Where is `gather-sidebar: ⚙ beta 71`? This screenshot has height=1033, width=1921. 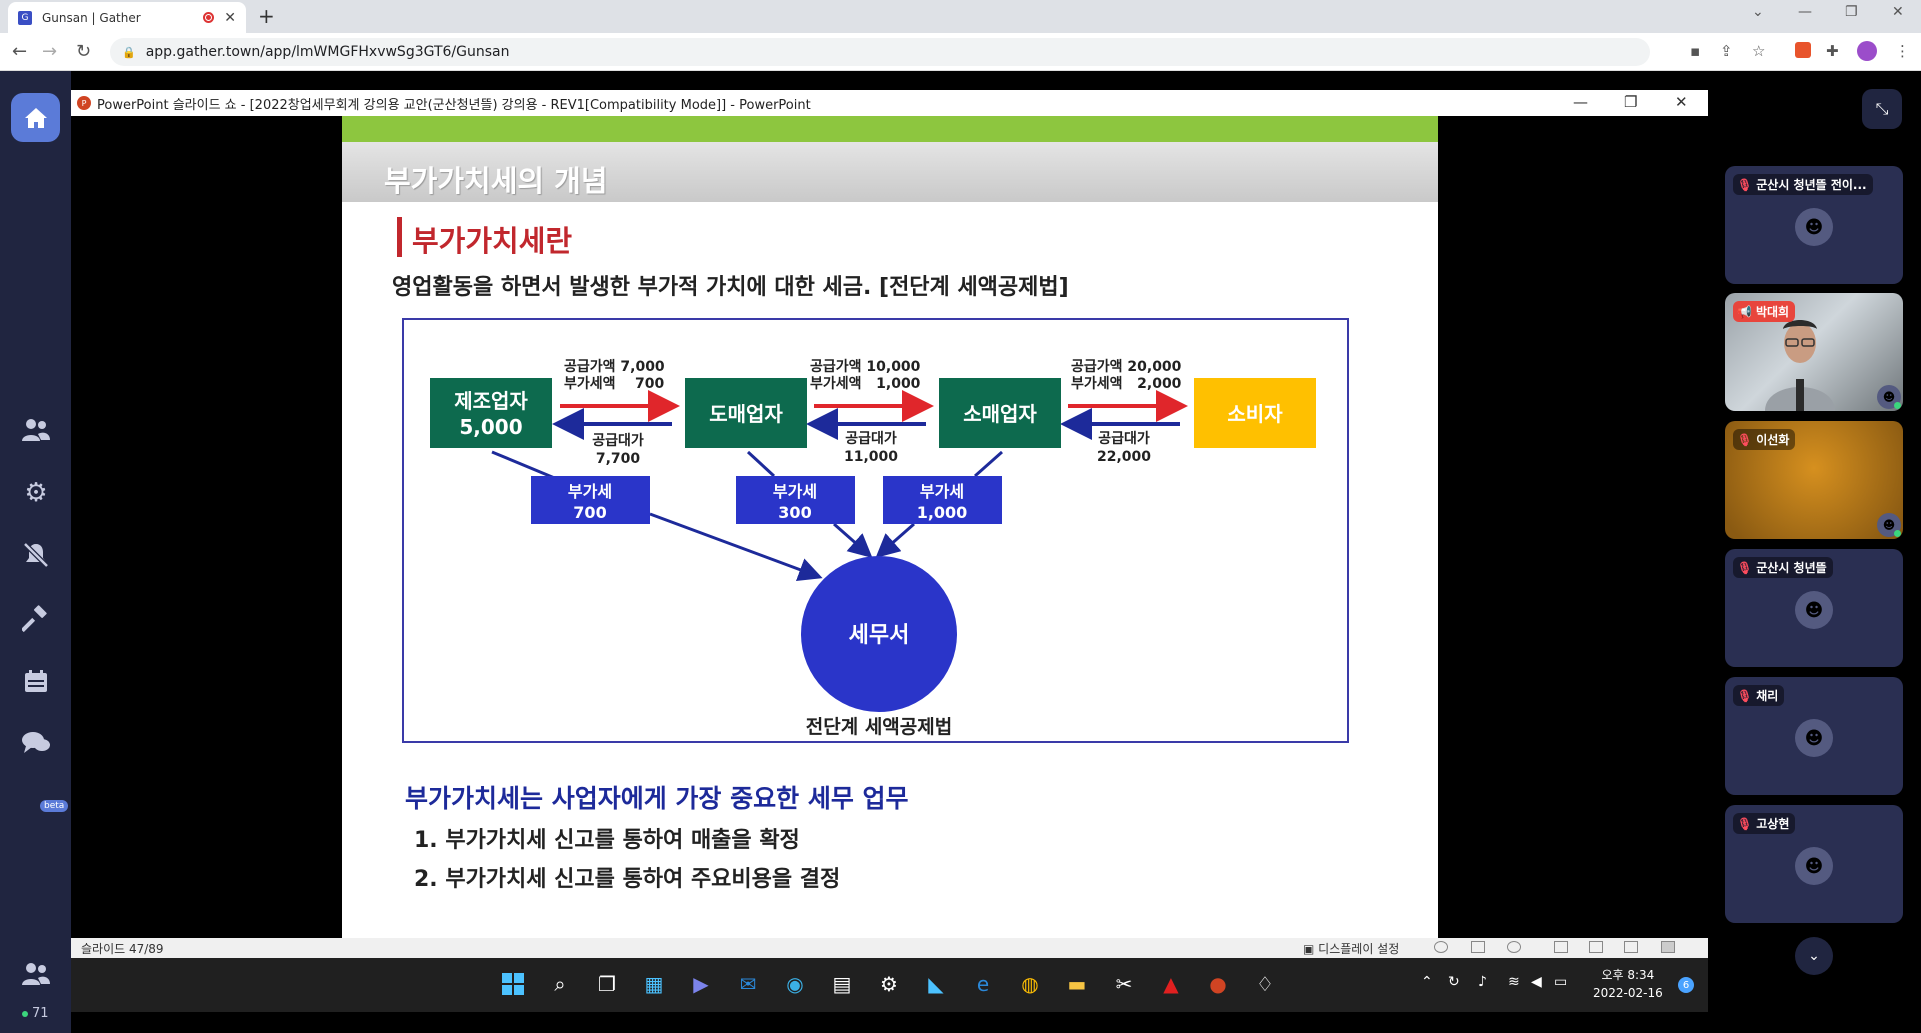
gather-sidebar: ⚙ beta 71 is located at coordinates (35, 552).